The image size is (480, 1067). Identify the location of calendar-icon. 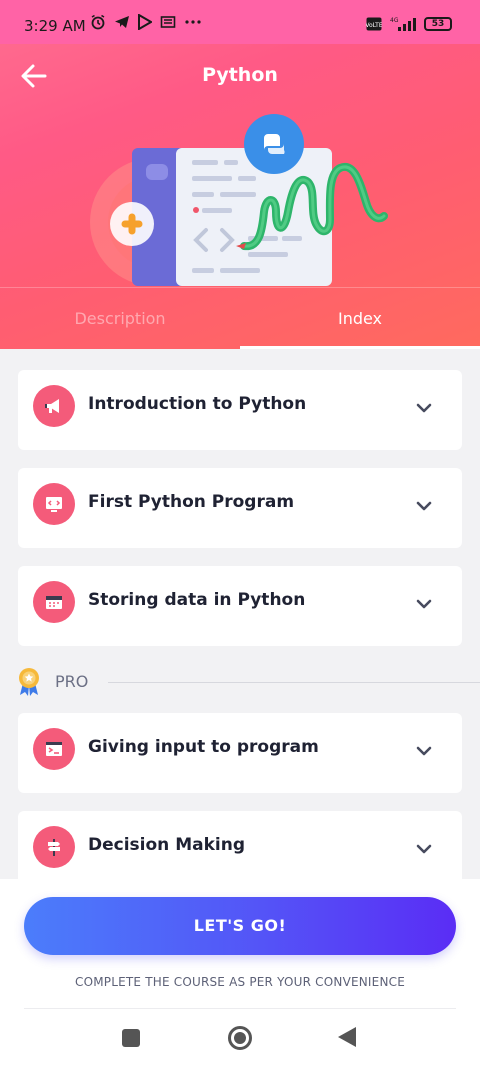
(54, 602).